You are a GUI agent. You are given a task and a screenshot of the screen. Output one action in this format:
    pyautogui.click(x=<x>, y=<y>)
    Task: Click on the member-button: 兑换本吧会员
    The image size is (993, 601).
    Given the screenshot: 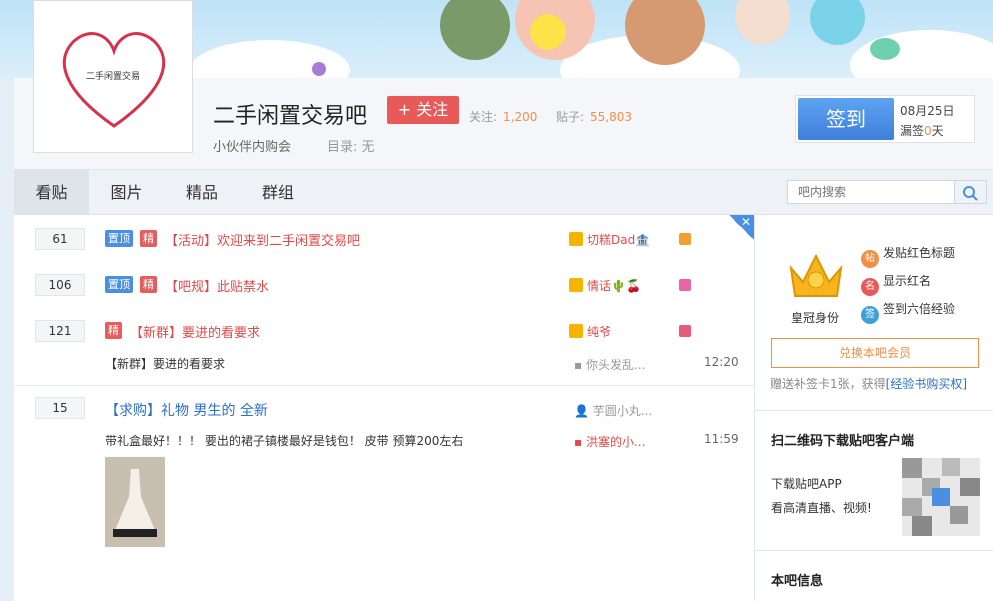 What is the action you would take?
    pyautogui.click(x=875, y=353)
    